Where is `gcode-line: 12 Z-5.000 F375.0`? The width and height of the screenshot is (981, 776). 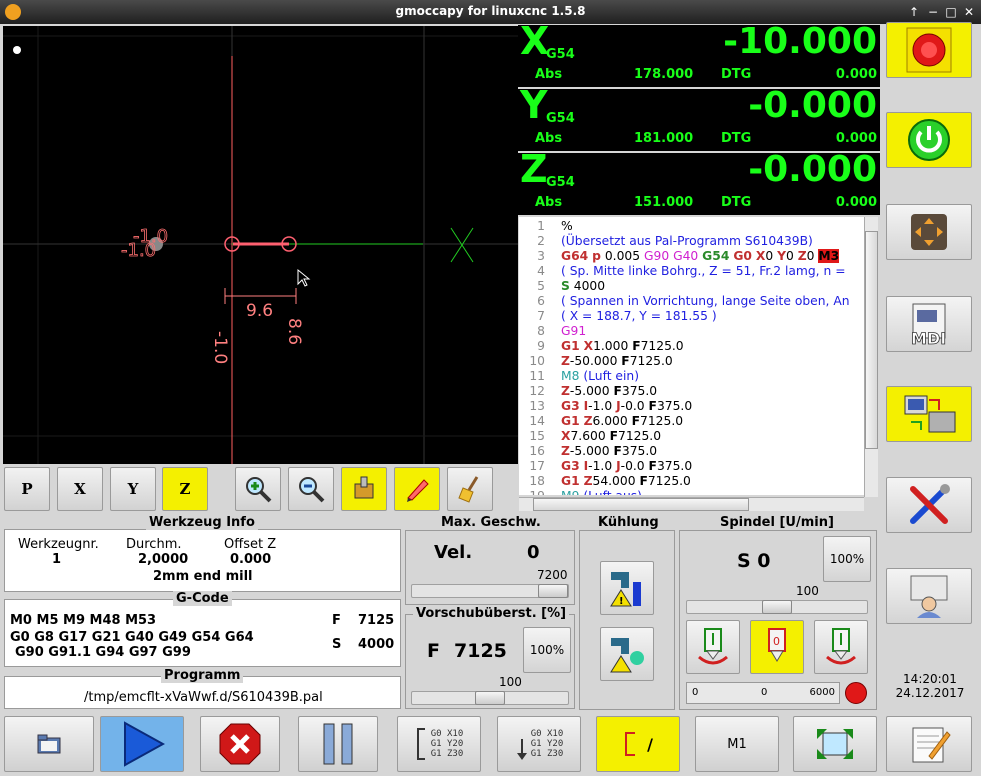 gcode-line: 12 Z-5.000 F375.0 is located at coordinates (691, 391).